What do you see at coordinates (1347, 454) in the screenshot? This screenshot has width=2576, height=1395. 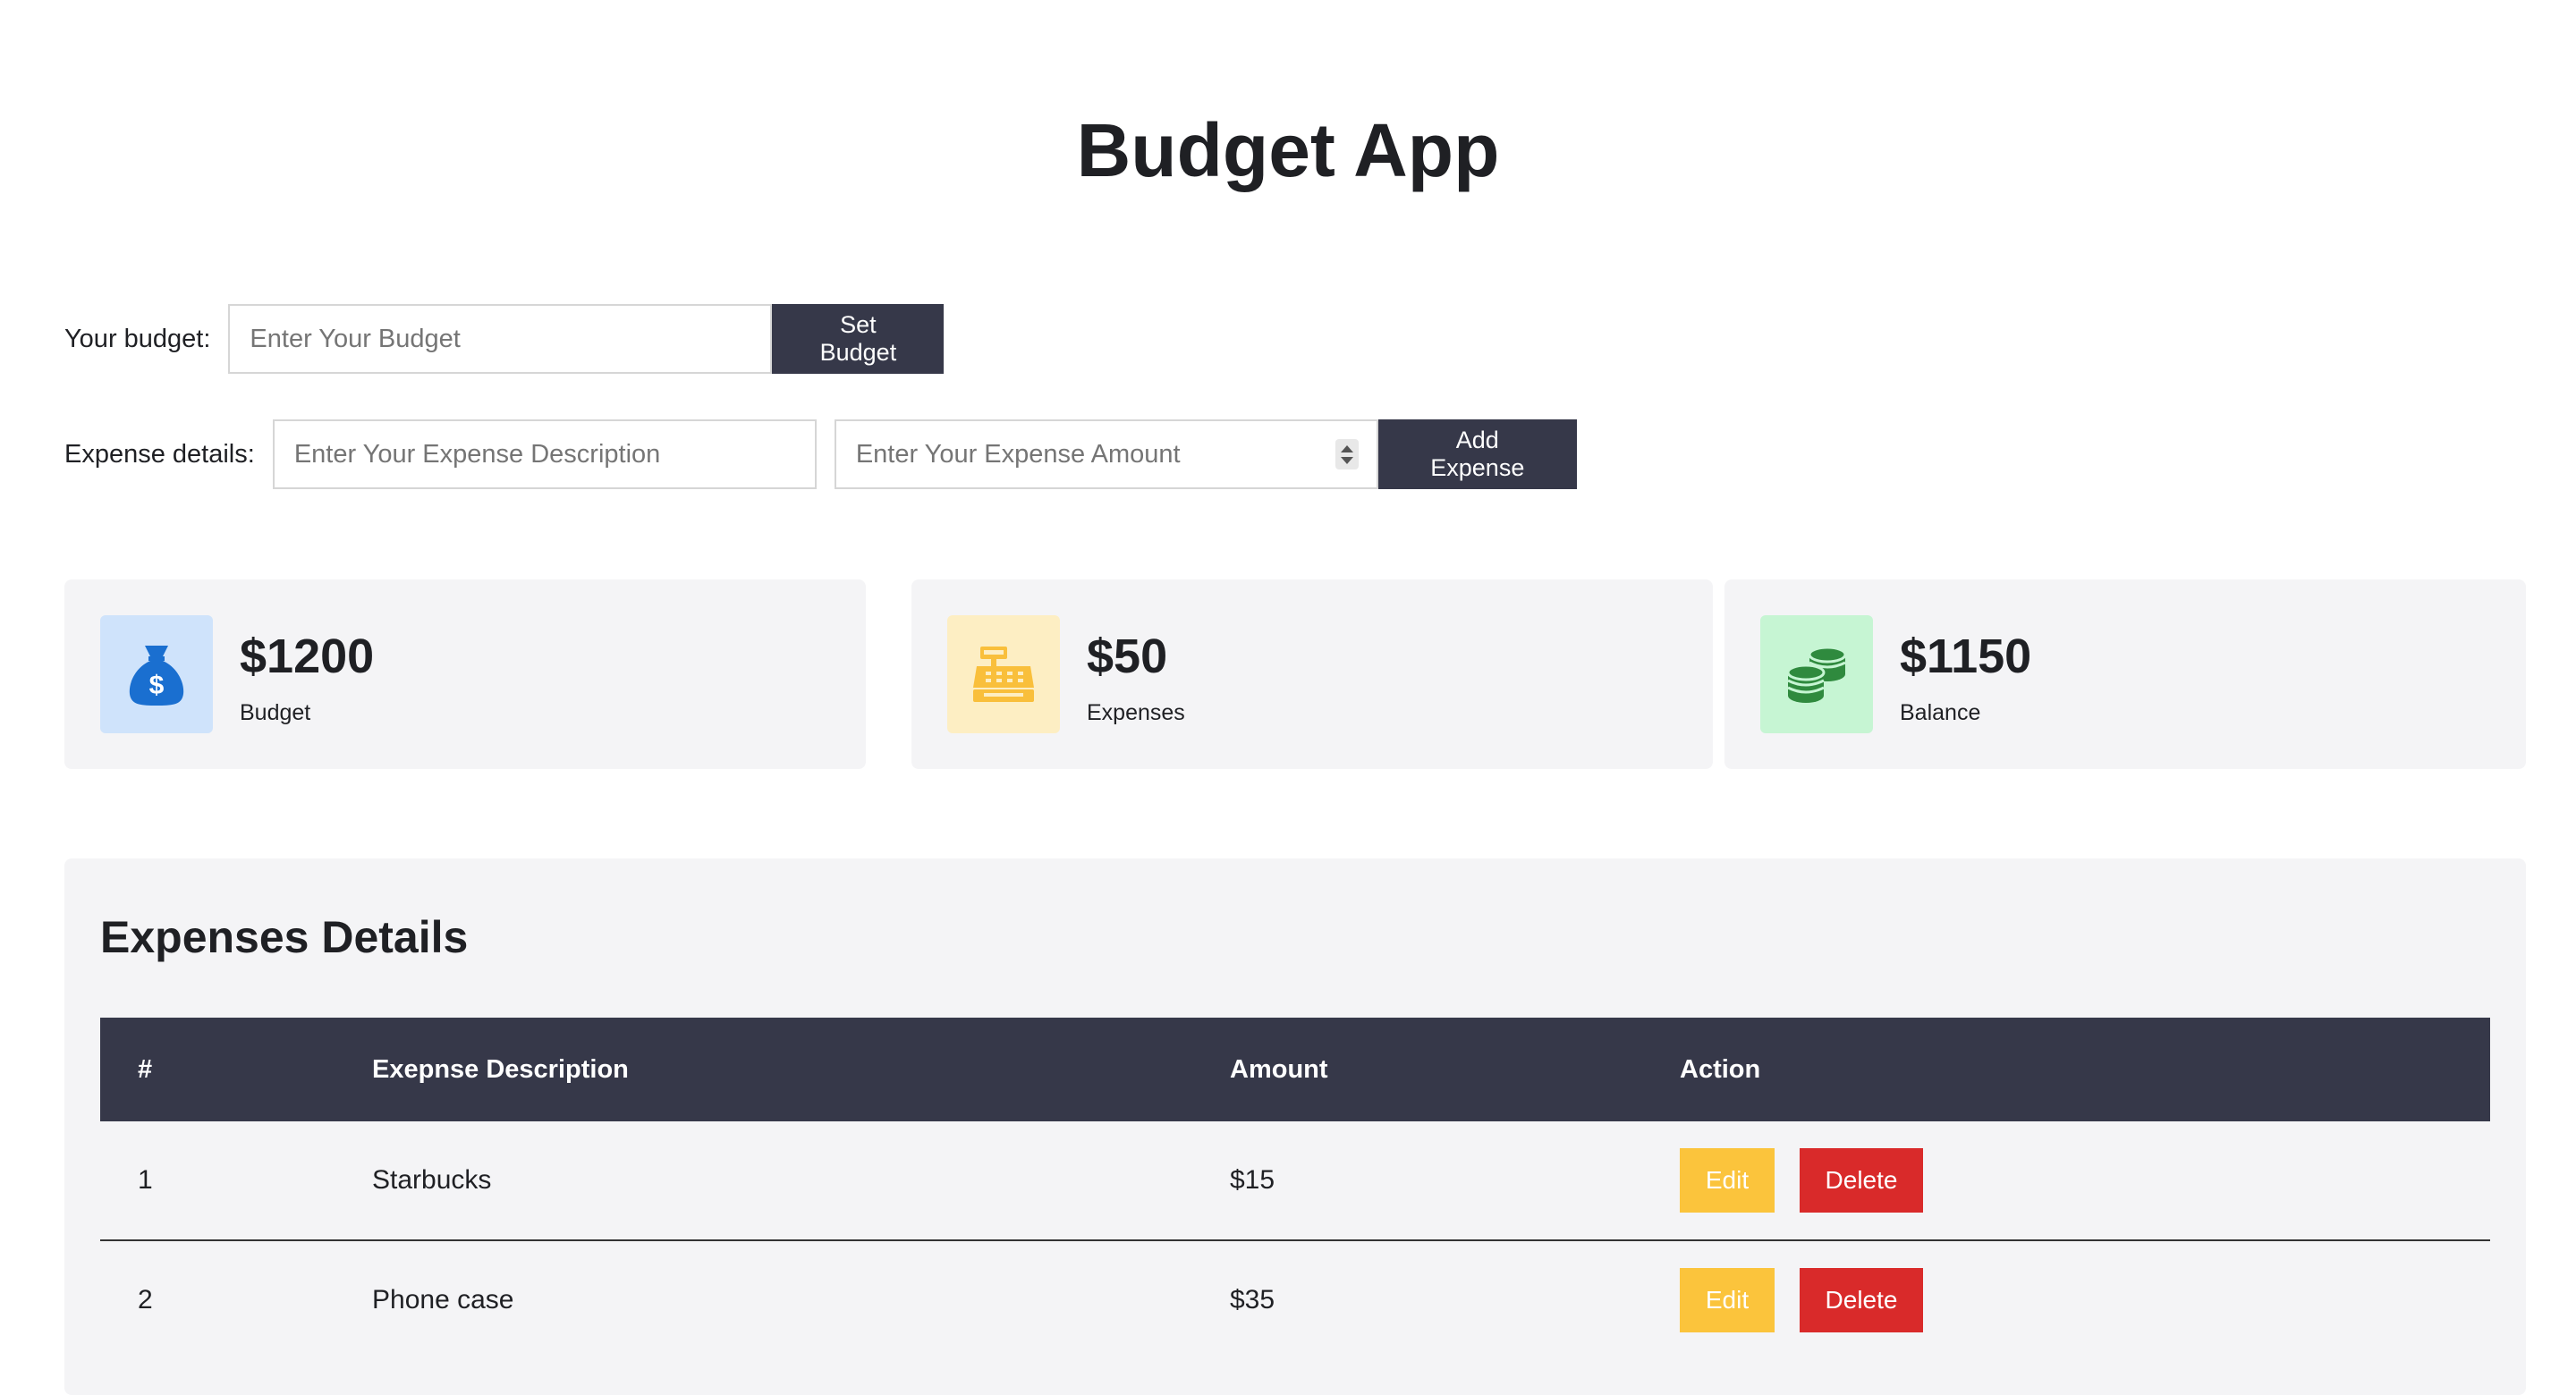 I see `amount-stepper` at bounding box center [1347, 454].